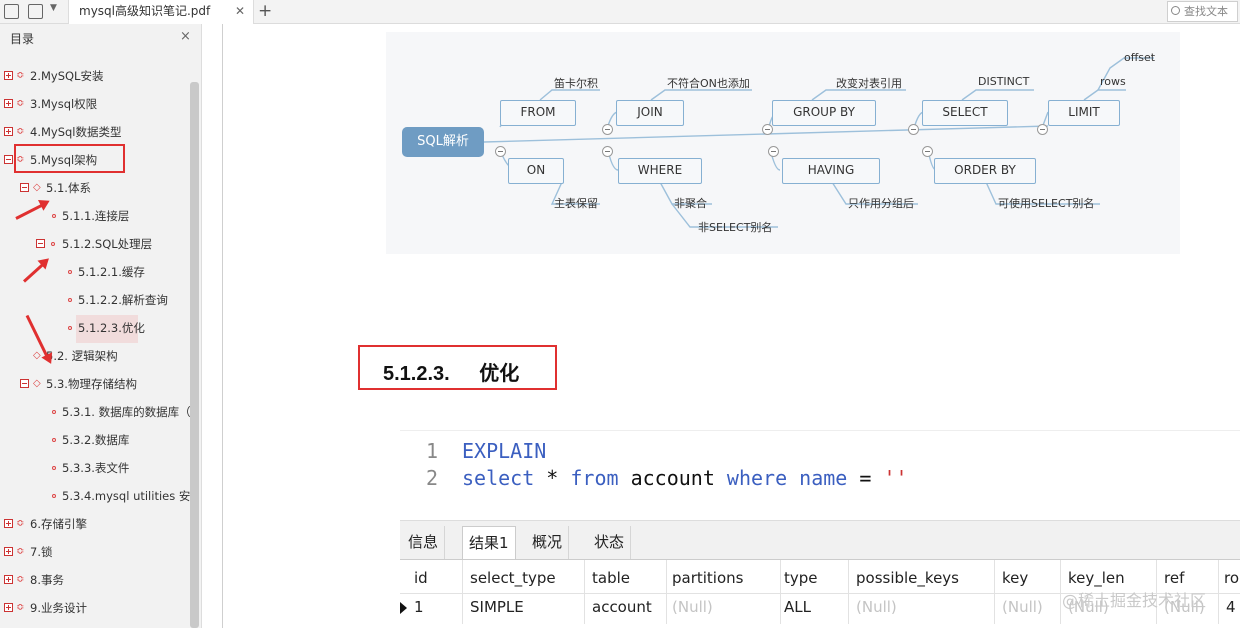  Describe the element at coordinates (424, 542) in the screenshot. I see `tab-info: 信息` at that location.